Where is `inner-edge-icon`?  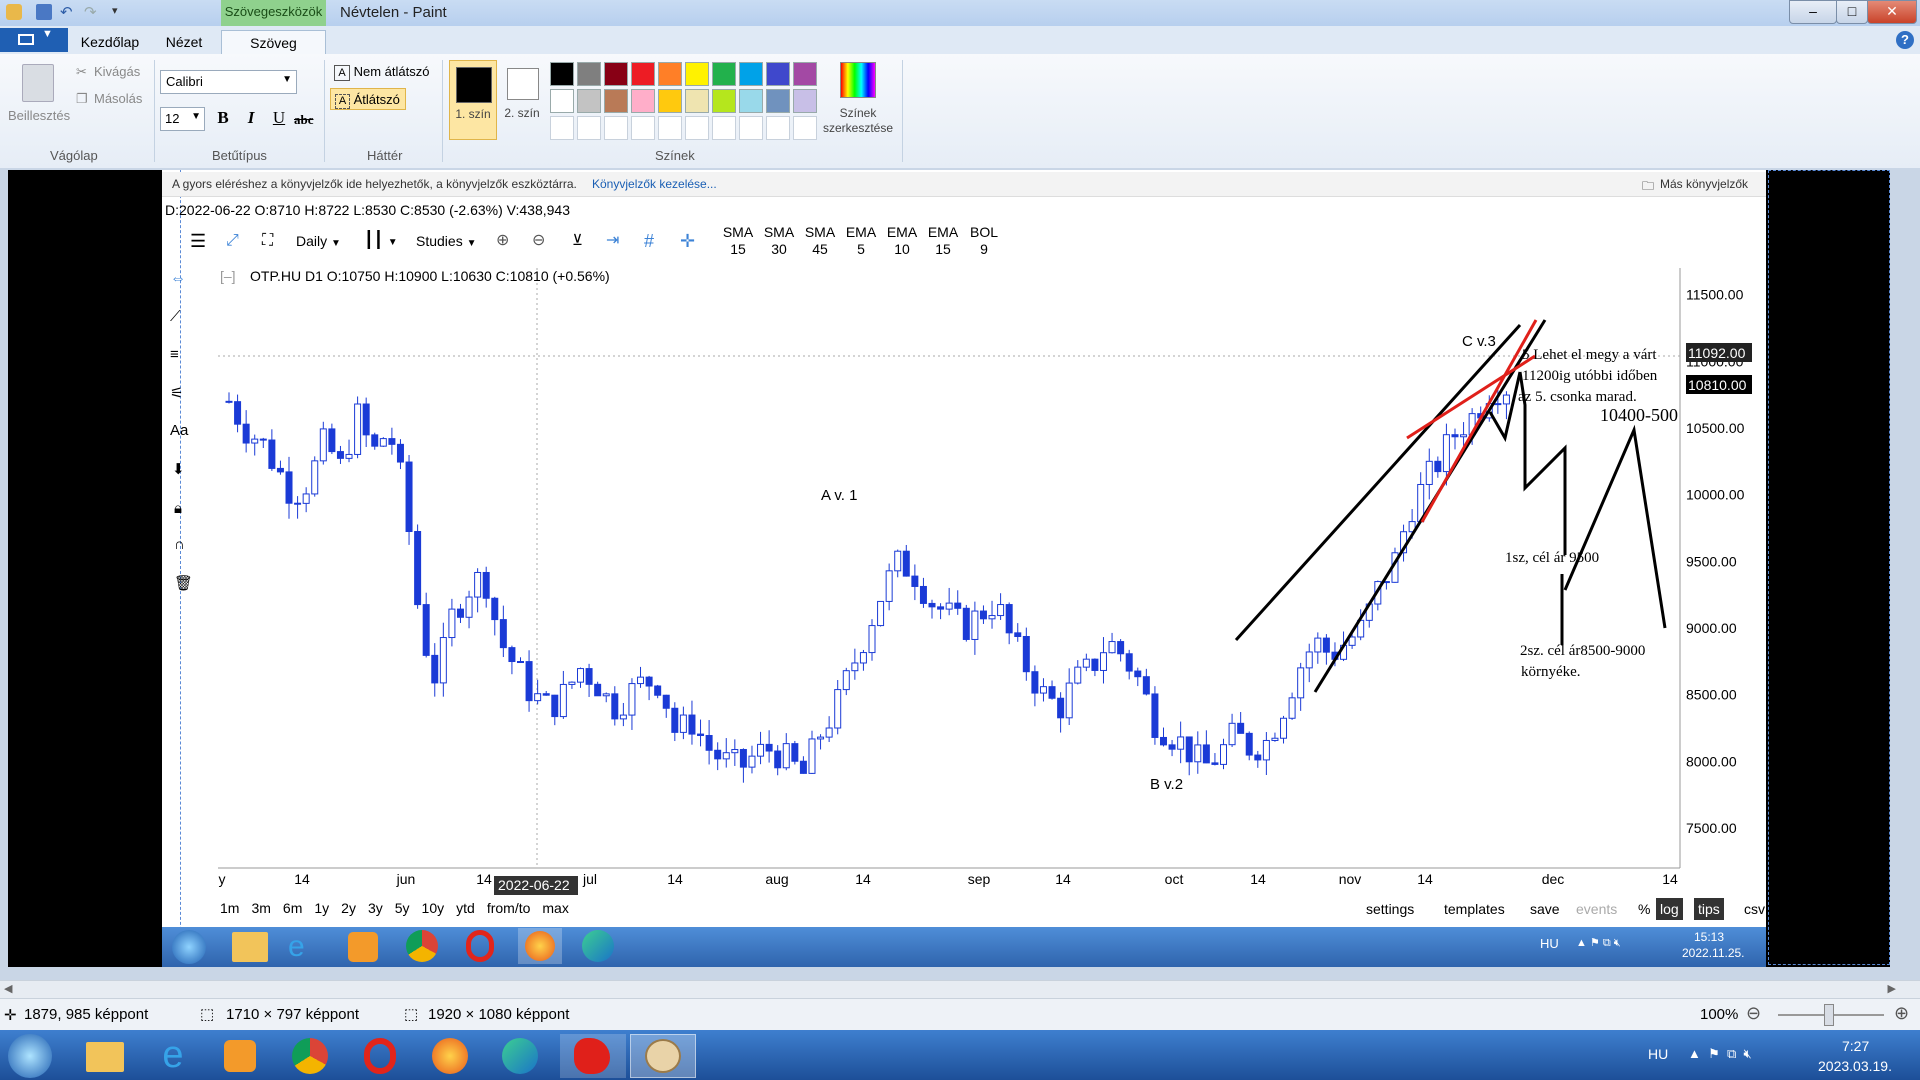
inner-edge-icon is located at coordinates (598, 946).